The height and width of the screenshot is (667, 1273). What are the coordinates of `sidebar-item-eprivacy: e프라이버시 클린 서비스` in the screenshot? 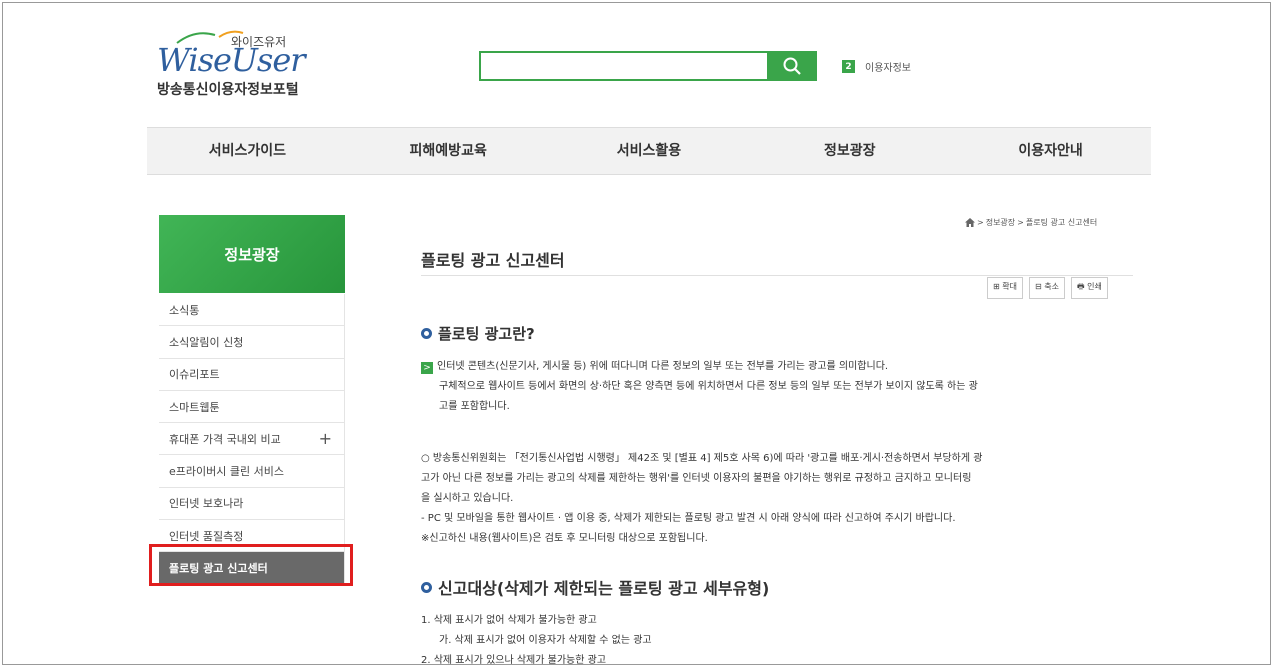 It's located at (251, 471).